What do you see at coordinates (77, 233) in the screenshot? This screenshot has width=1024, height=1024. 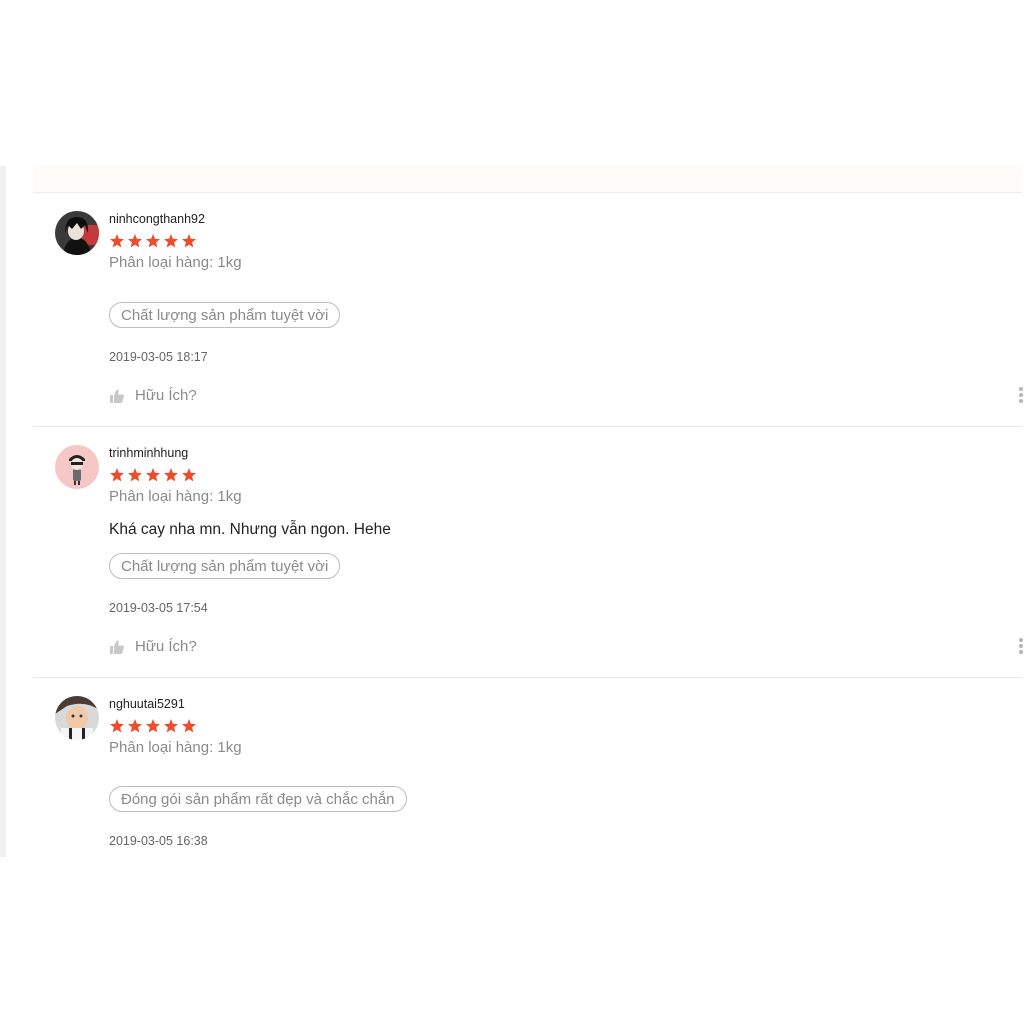 I see `avatar-anime-icon` at bounding box center [77, 233].